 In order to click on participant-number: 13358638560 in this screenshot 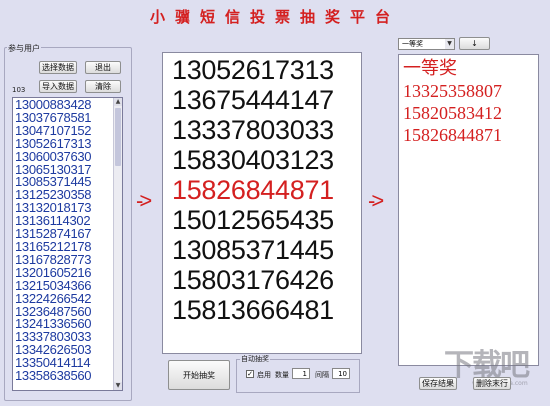, I will do `click(53, 376)`.